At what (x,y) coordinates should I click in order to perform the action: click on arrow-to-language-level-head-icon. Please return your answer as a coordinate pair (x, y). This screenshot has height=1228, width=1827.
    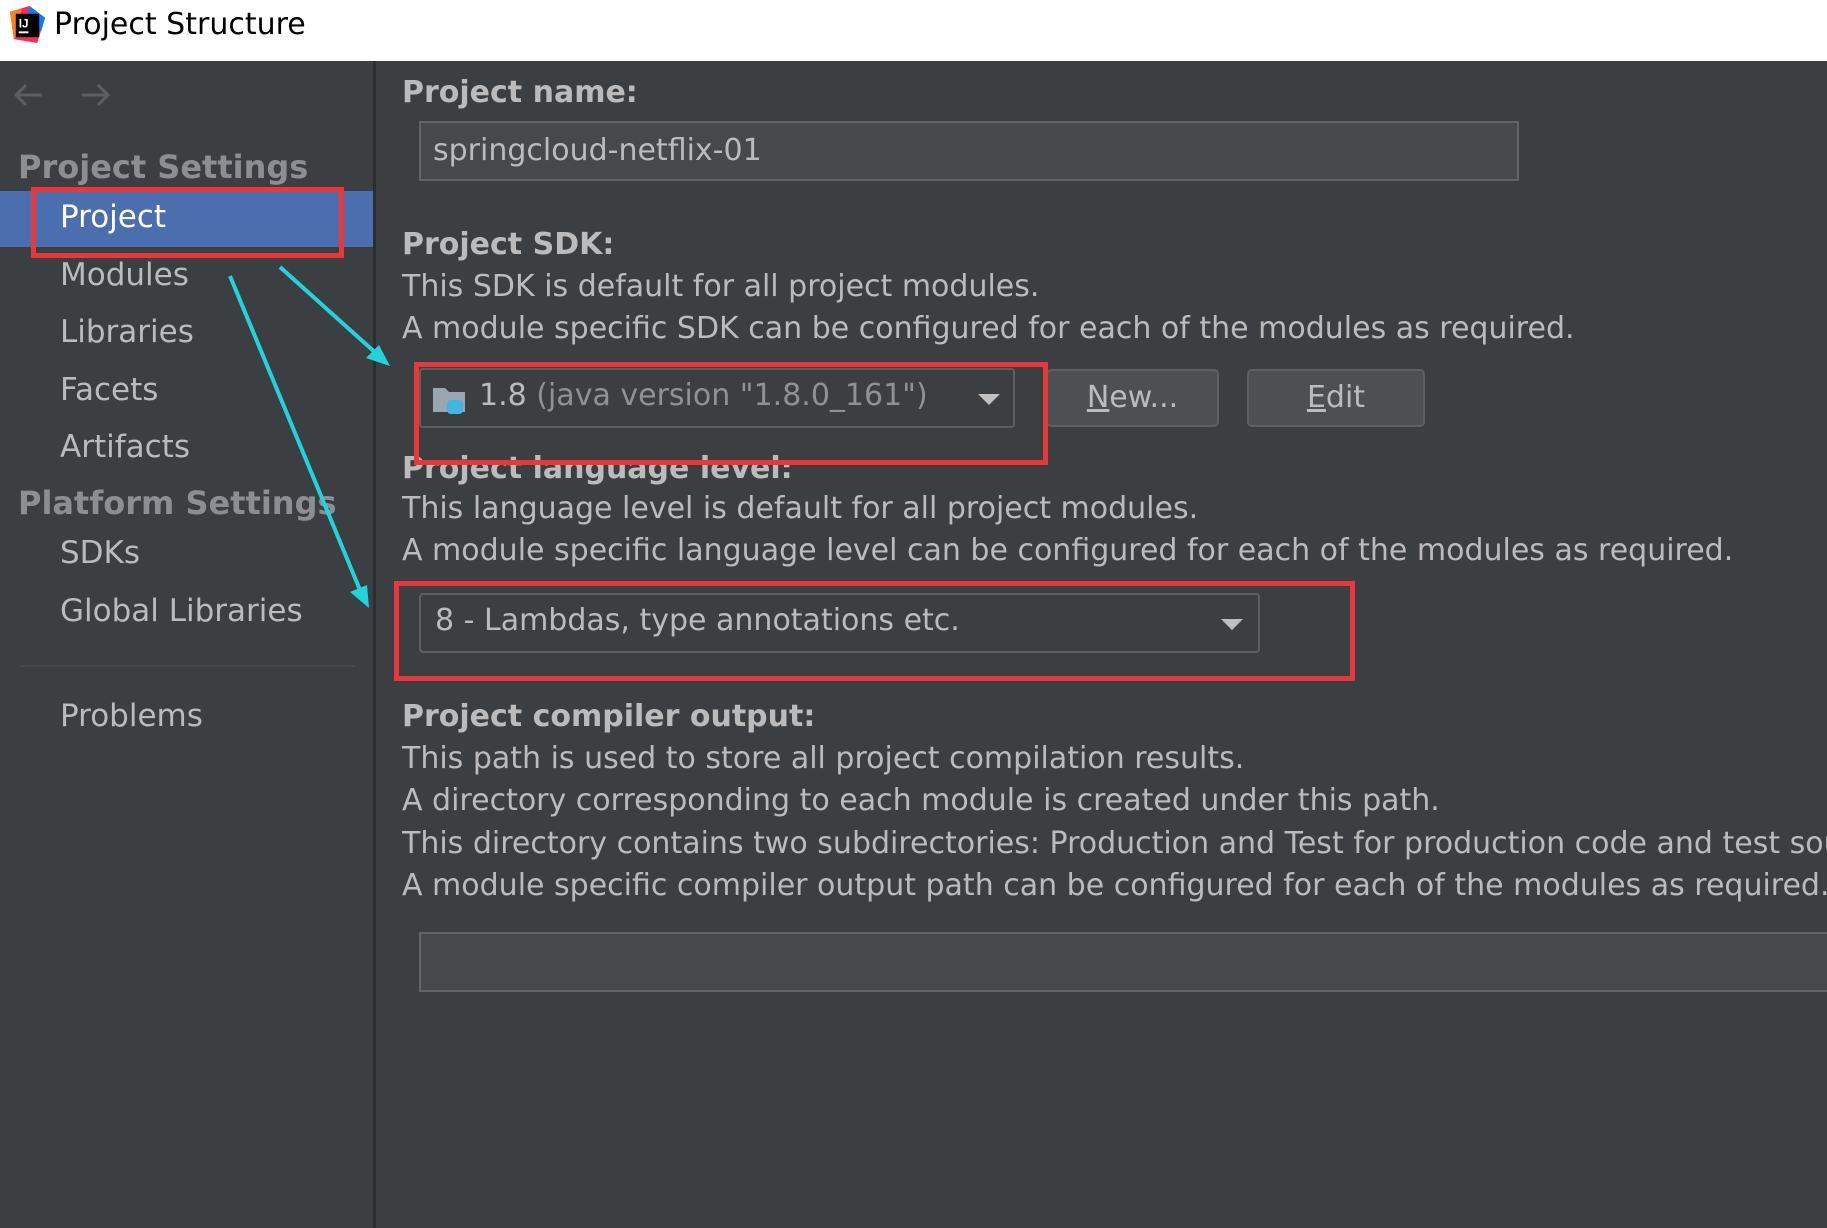
    Looking at the image, I should click on (359, 596).